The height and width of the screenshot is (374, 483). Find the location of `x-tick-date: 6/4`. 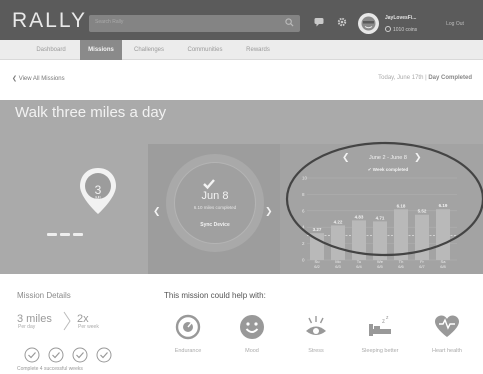

x-tick-date: 6/4 is located at coordinates (359, 266).